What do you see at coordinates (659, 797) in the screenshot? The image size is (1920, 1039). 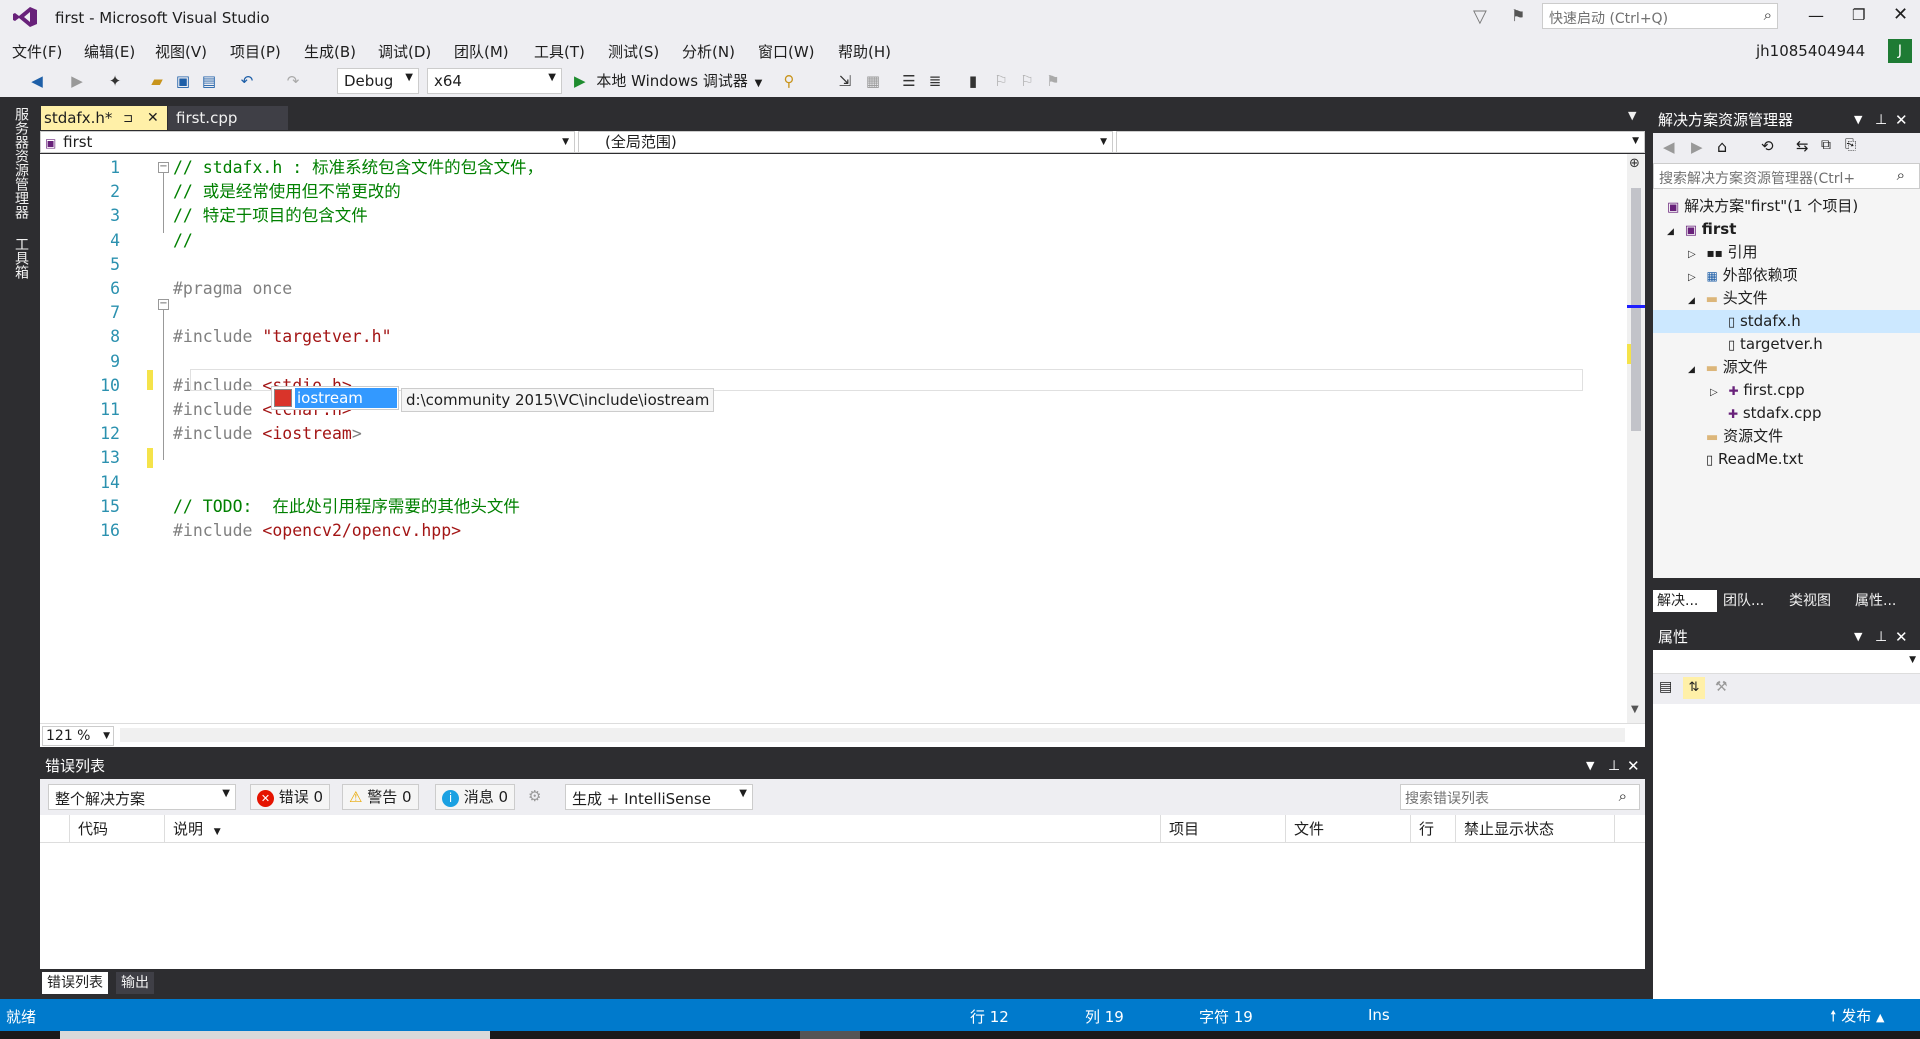 I see `build-filter-select: 生成 + IntelliSense ▼` at bounding box center [659, 797].